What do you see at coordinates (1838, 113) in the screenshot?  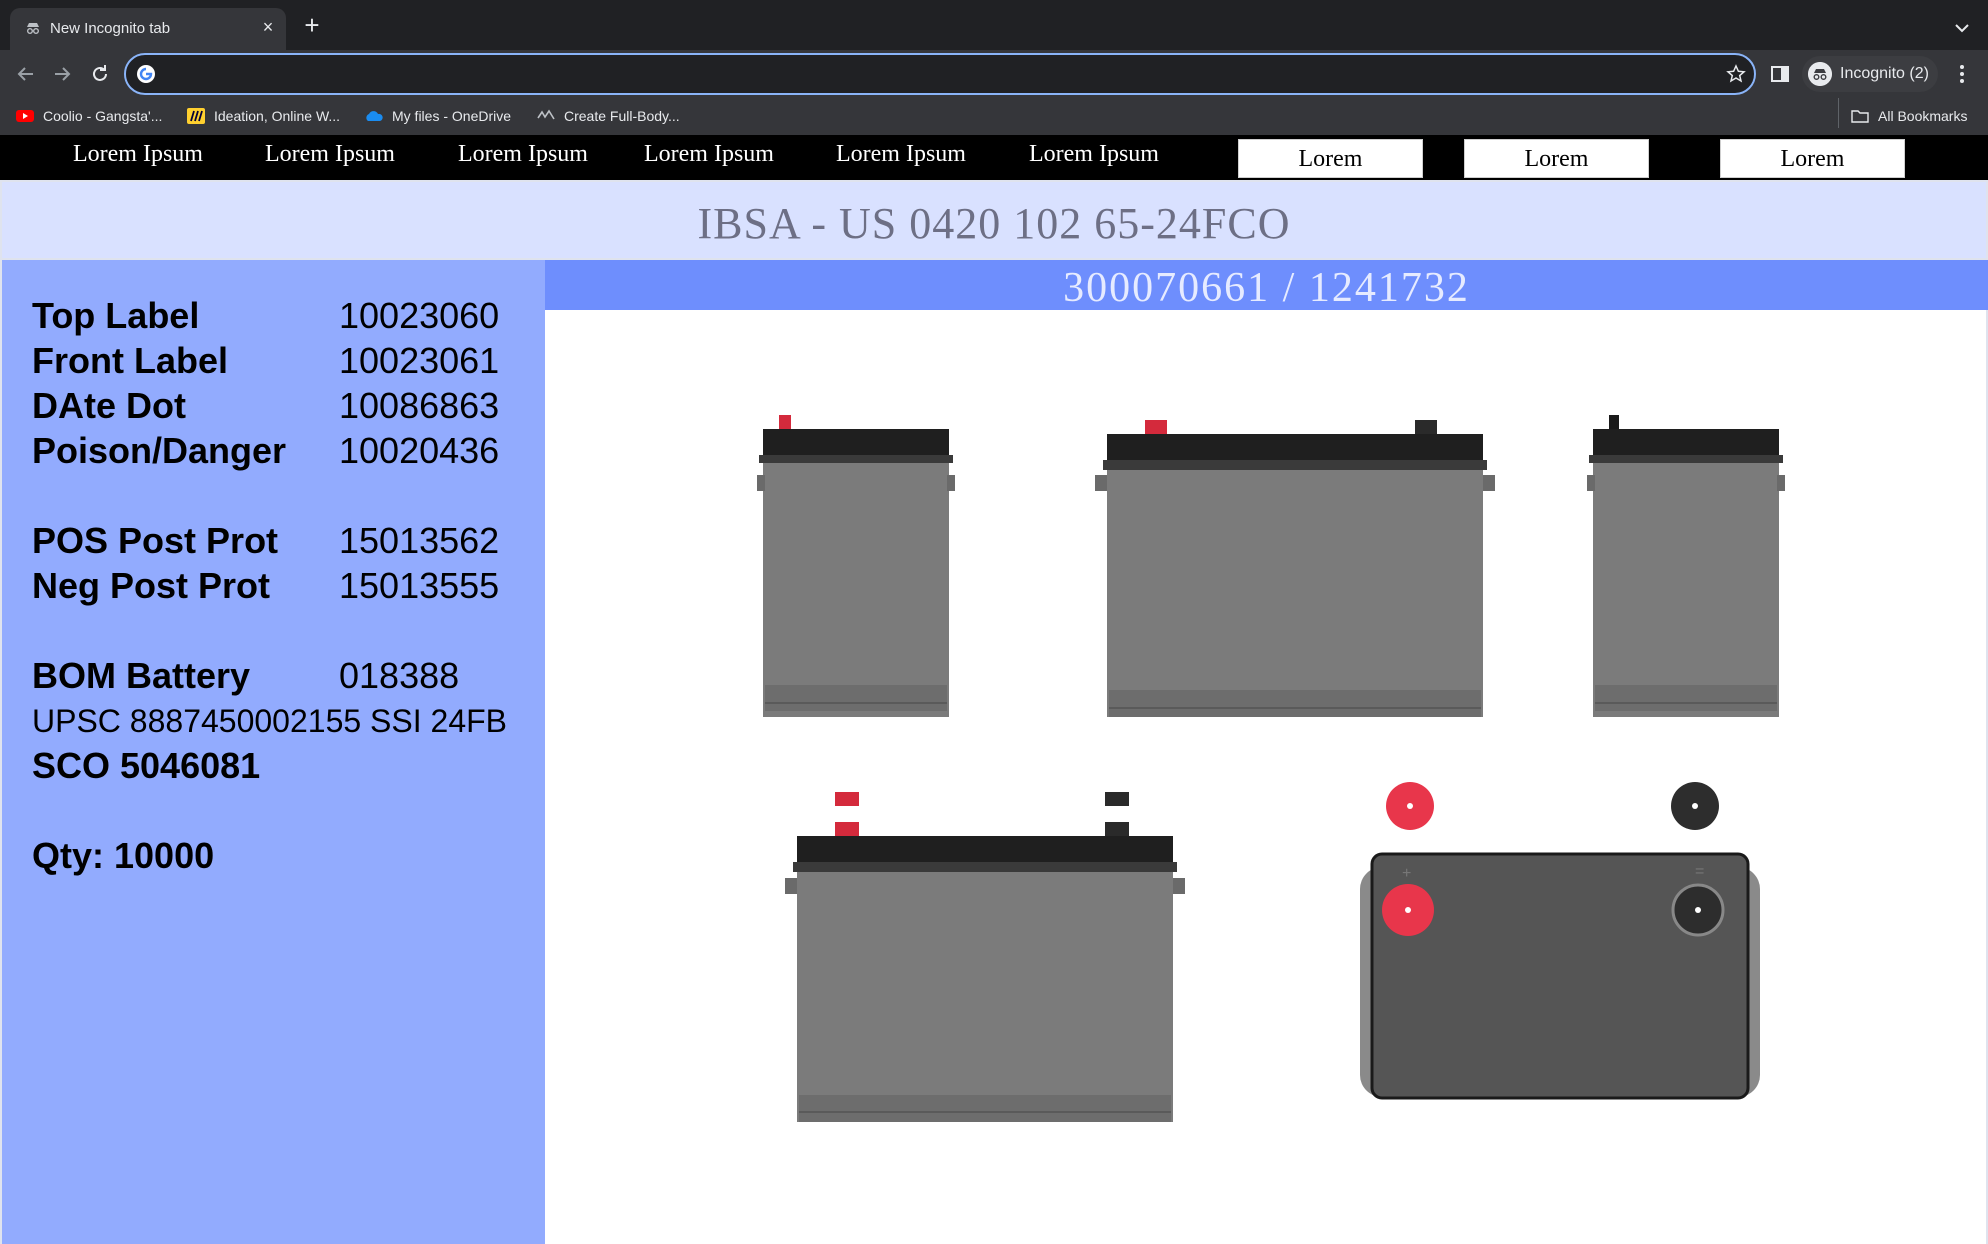 I see `bookmarks-divider` at bounding box center [1838, 113].